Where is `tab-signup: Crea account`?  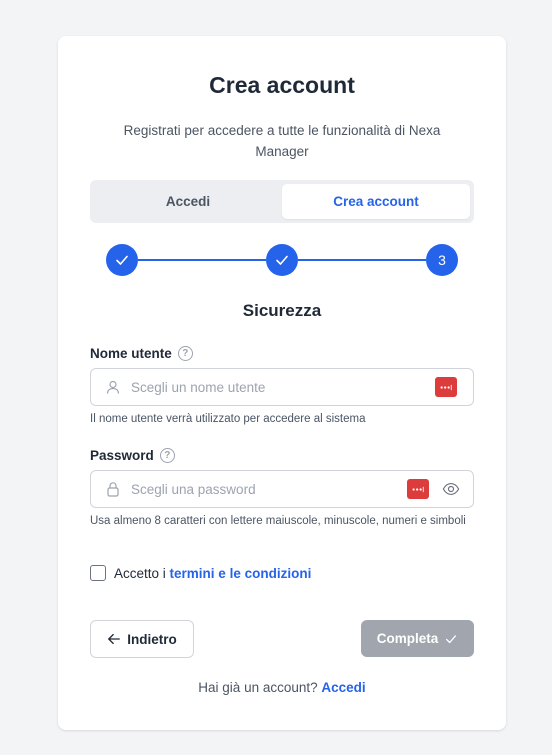 tab-signup: Crea account is located at coordinates (376, 201).